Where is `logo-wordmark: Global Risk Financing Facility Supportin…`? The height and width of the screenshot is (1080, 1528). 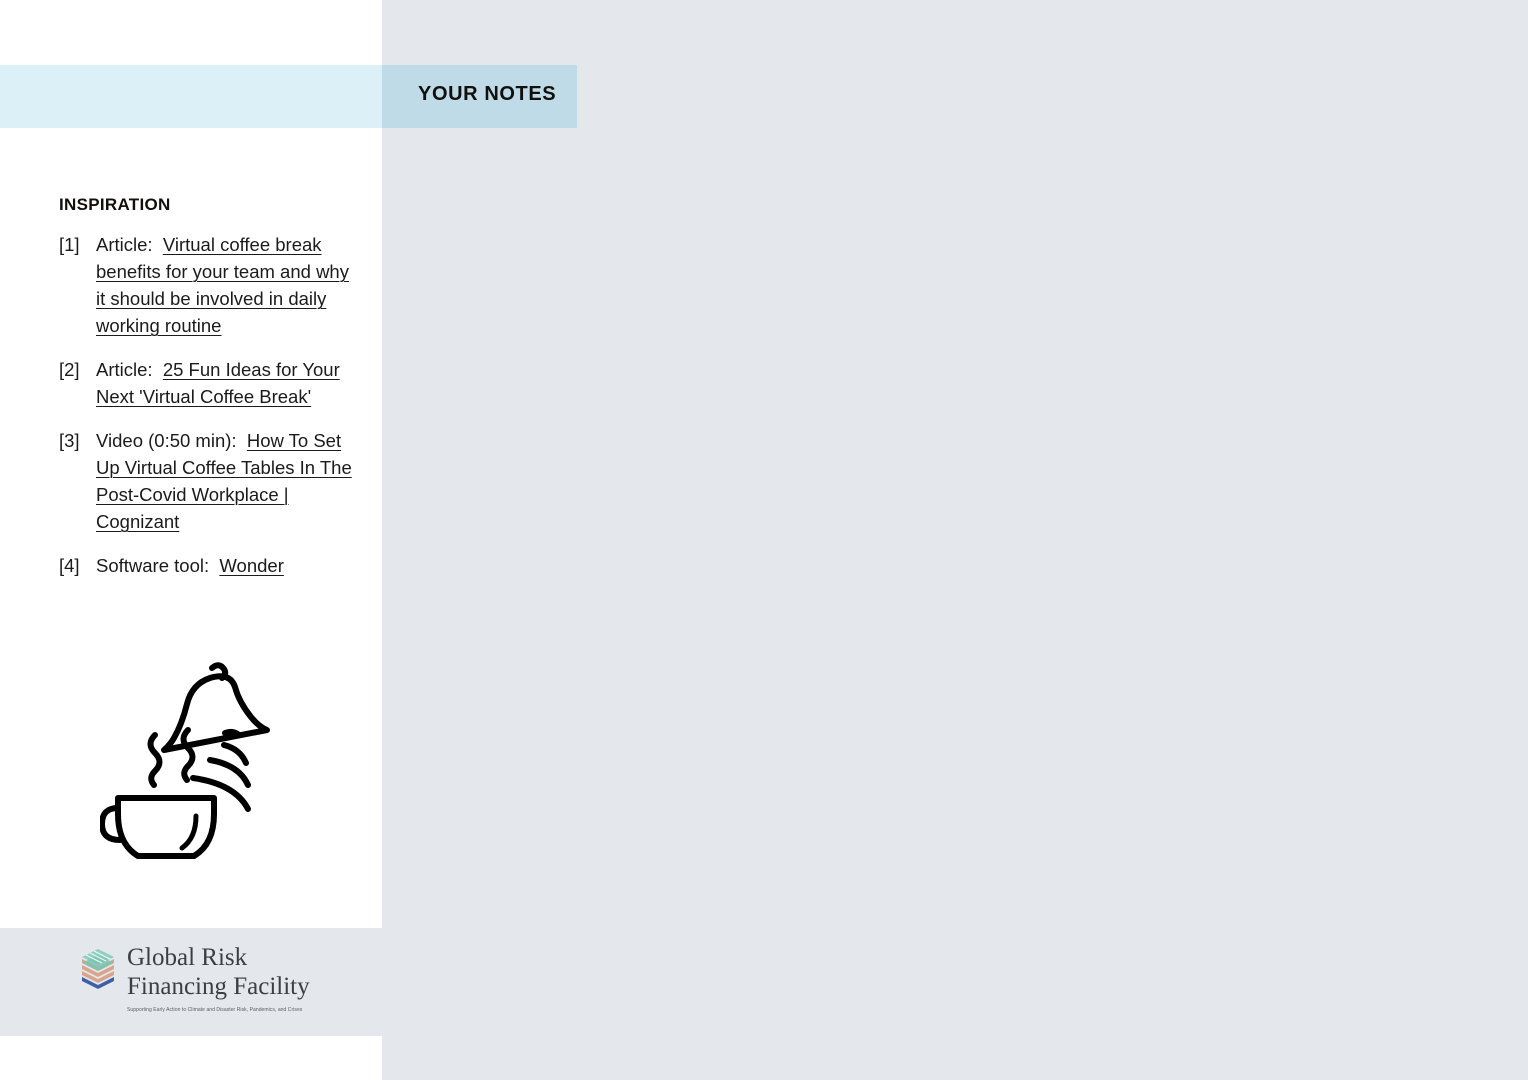
logo-wordmark: Global Risk Financing Facility Supportin… is located at coordinates (218, 978).